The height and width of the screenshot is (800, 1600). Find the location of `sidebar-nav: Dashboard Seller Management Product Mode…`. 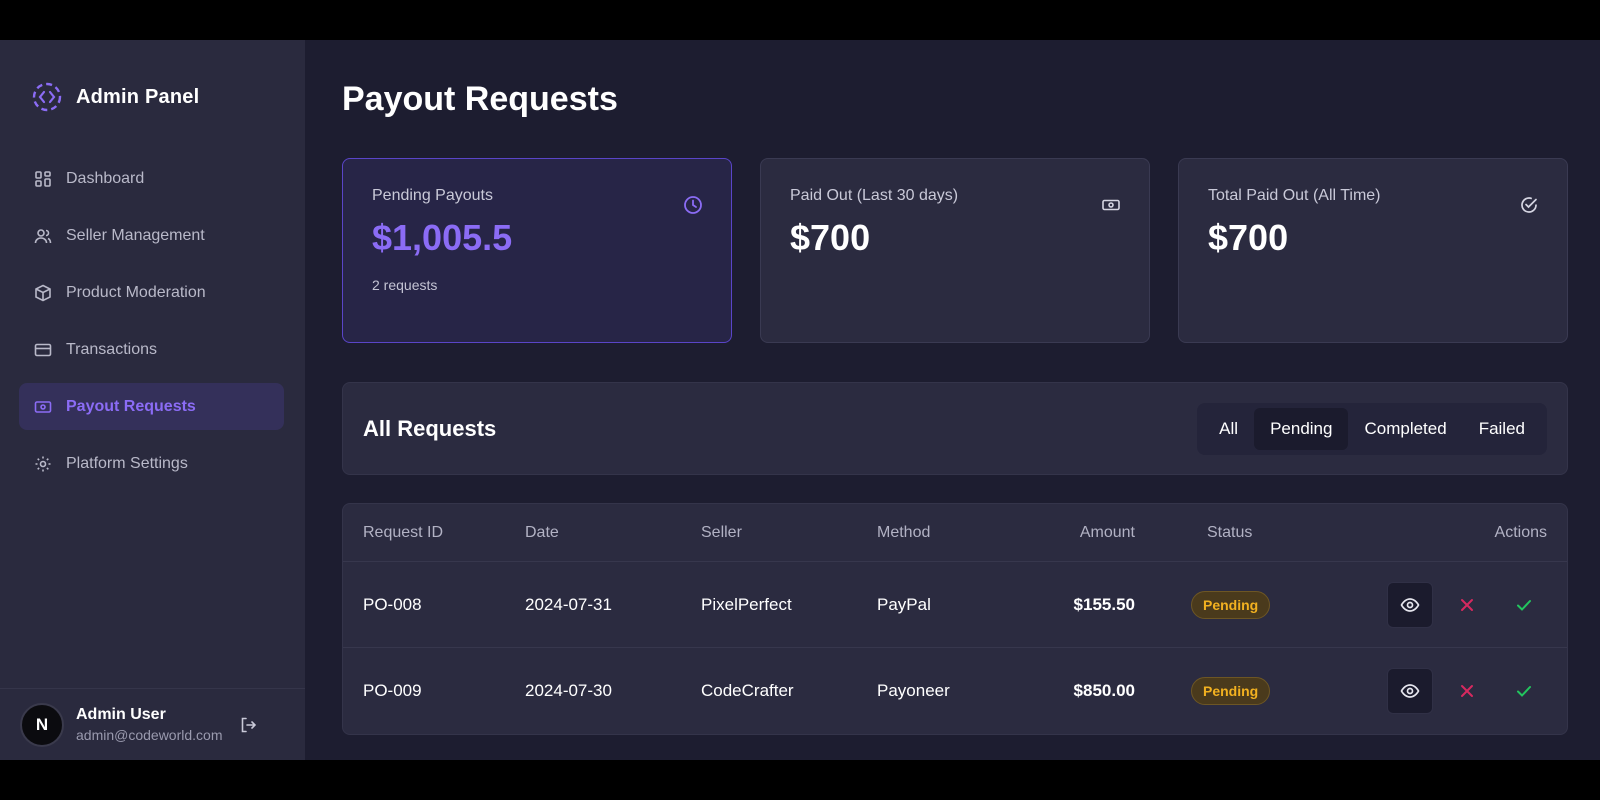

sidebar-nav: Dashboard Seller Management Product Mode… is located at coordinates (151, 326).